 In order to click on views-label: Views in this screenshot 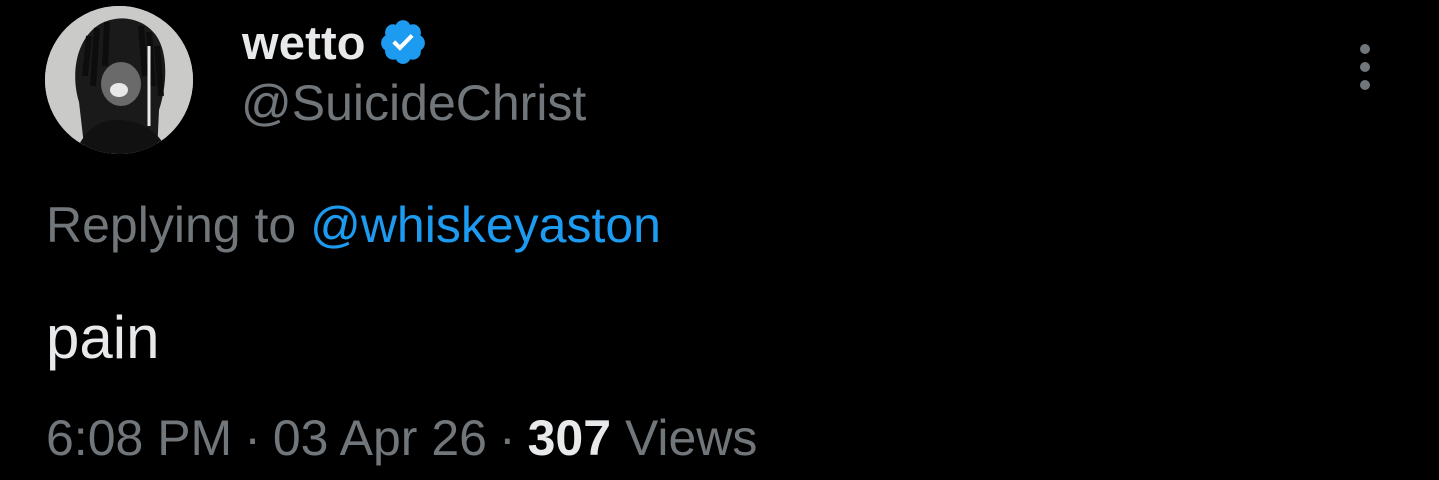, I will do `click(691, 438)`.